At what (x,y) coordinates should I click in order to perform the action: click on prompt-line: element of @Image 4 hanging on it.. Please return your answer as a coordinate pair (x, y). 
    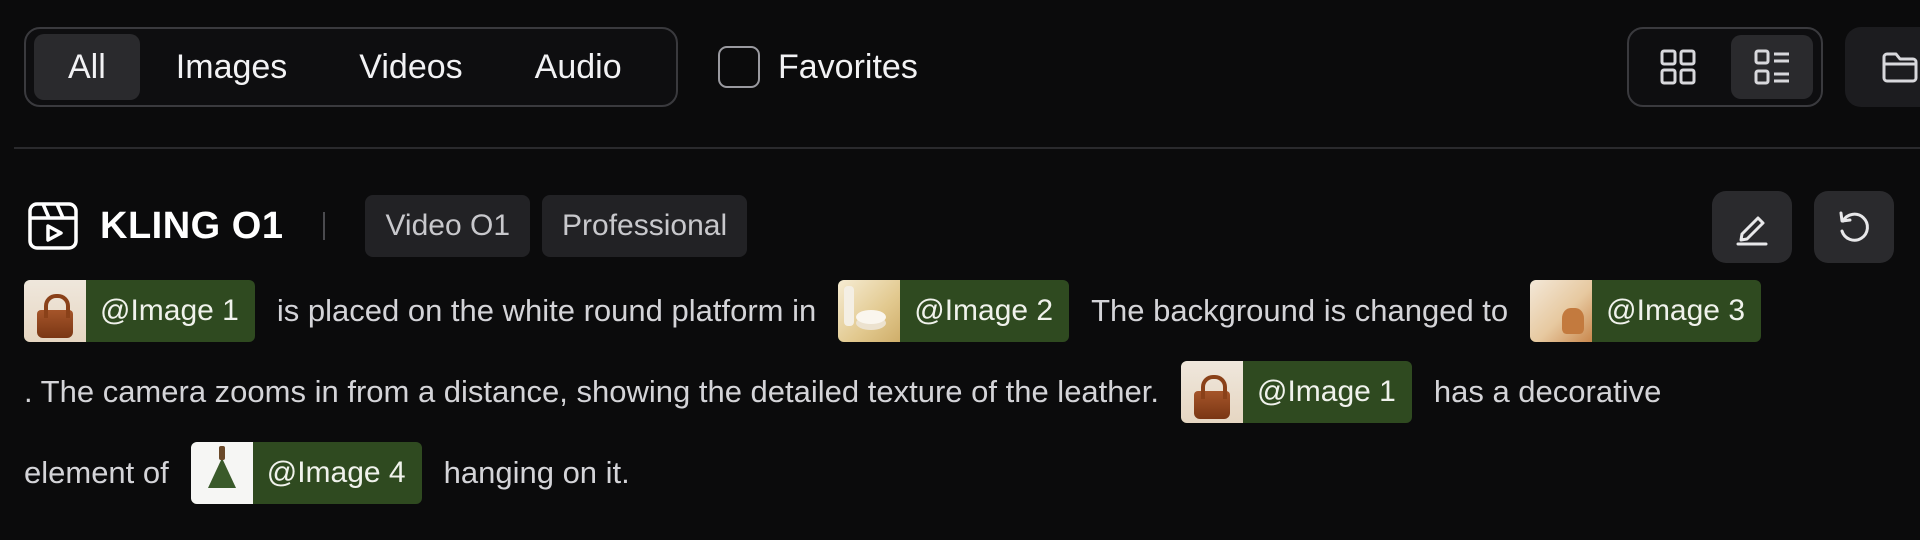
    Looking at the image, I should click on (964, 473).